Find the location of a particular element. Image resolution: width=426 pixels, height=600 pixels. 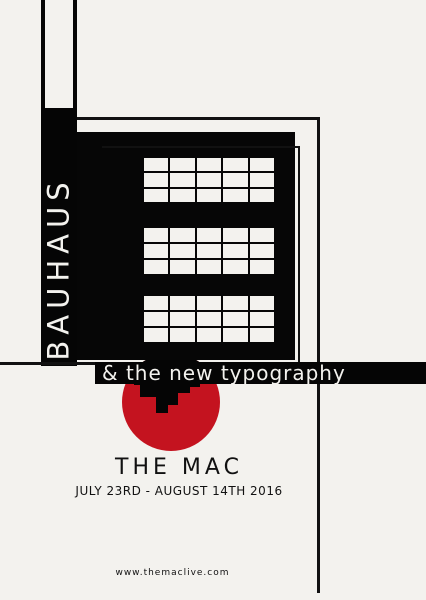

horizontal-rule-left is located at coordinates (47, 363).